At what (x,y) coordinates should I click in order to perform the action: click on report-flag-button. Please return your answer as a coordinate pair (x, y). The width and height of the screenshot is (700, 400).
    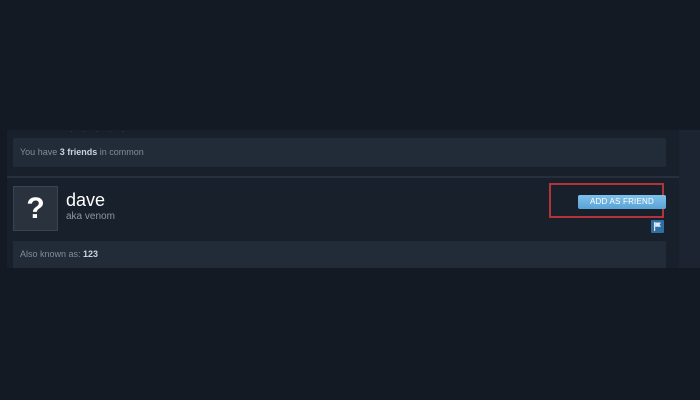
    Looking at the image, I should click on (657, 226).